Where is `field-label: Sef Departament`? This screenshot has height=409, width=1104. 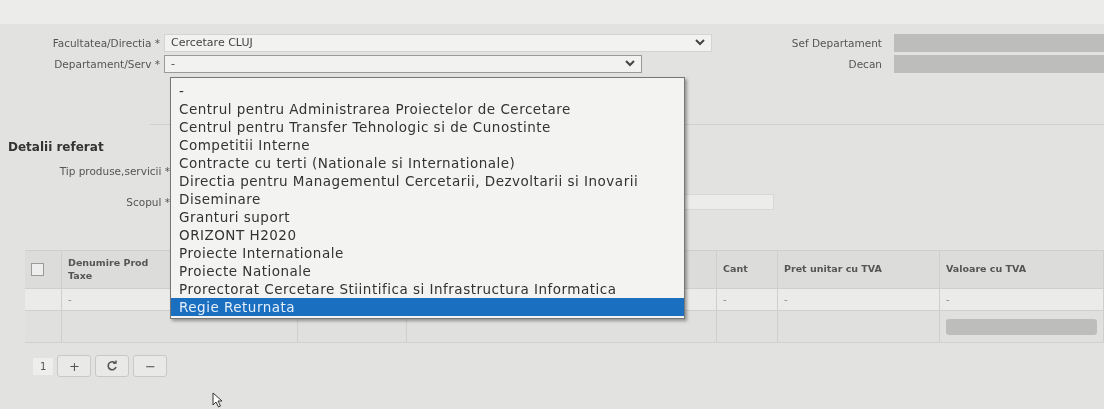 field-label: Sef Departament is located at coordinates (836, 42).